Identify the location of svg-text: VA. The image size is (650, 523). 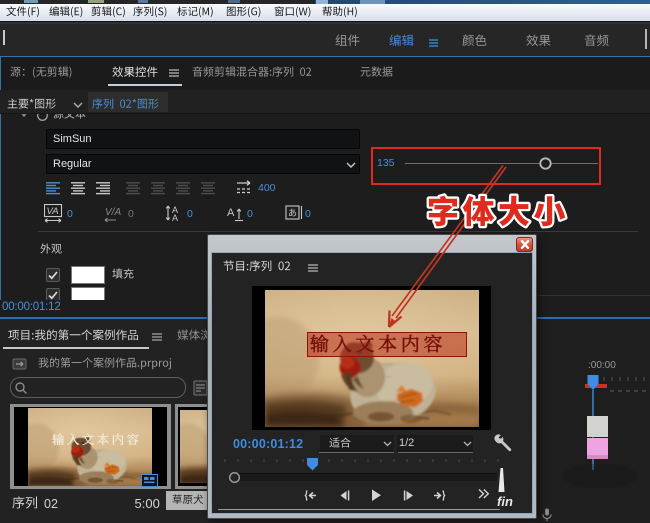
(53, 211).